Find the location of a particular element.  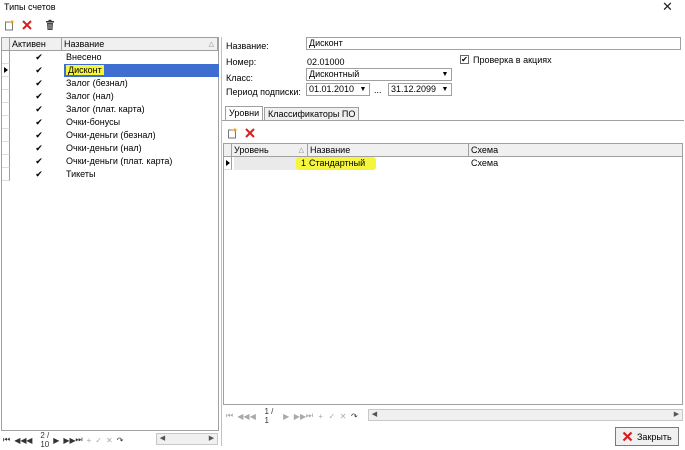

number-value: 02.01000 is located at coordinates (326, 62).